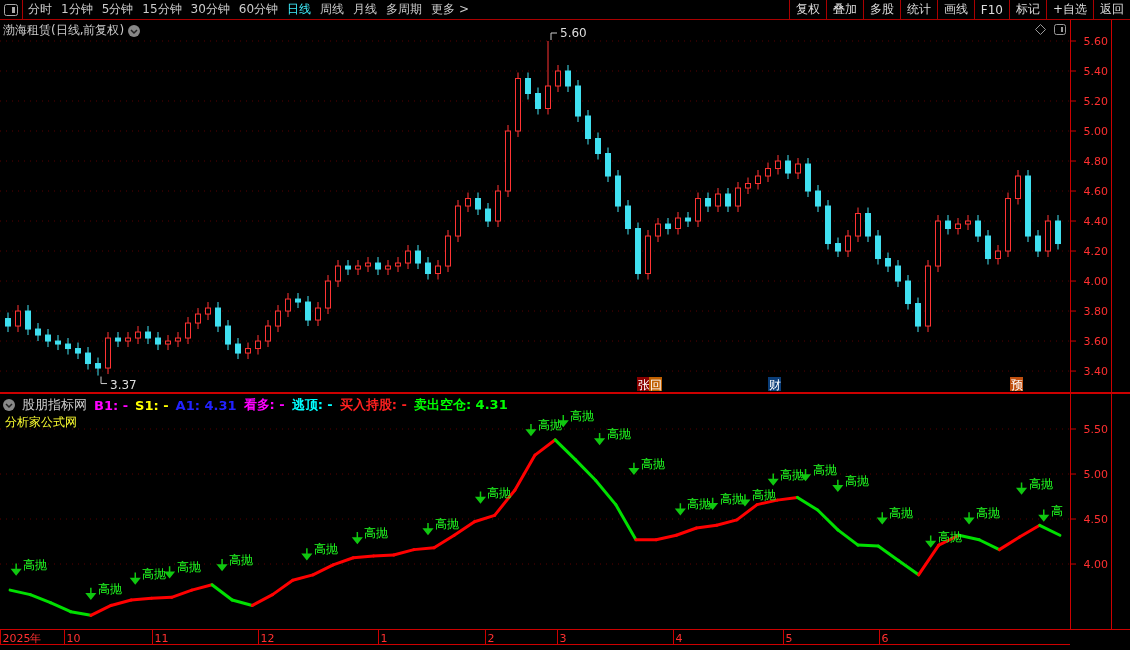  Describe the element at coordinates (1040, 29) in the screenshot. I see `diamond-icon` at that location.